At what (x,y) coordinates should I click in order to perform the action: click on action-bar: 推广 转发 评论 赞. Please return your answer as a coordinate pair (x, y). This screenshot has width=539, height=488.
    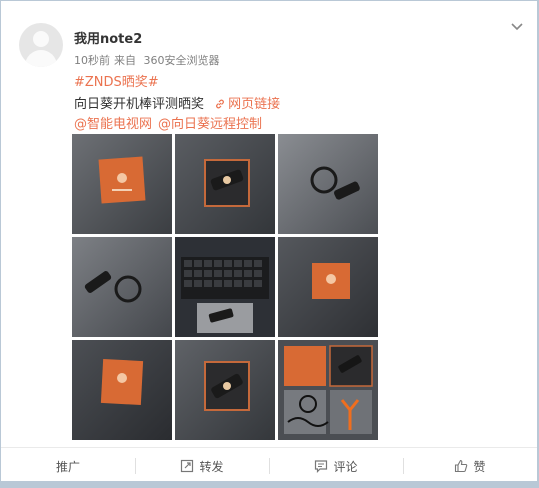
    Looking at the image, I should click on (269, 465).